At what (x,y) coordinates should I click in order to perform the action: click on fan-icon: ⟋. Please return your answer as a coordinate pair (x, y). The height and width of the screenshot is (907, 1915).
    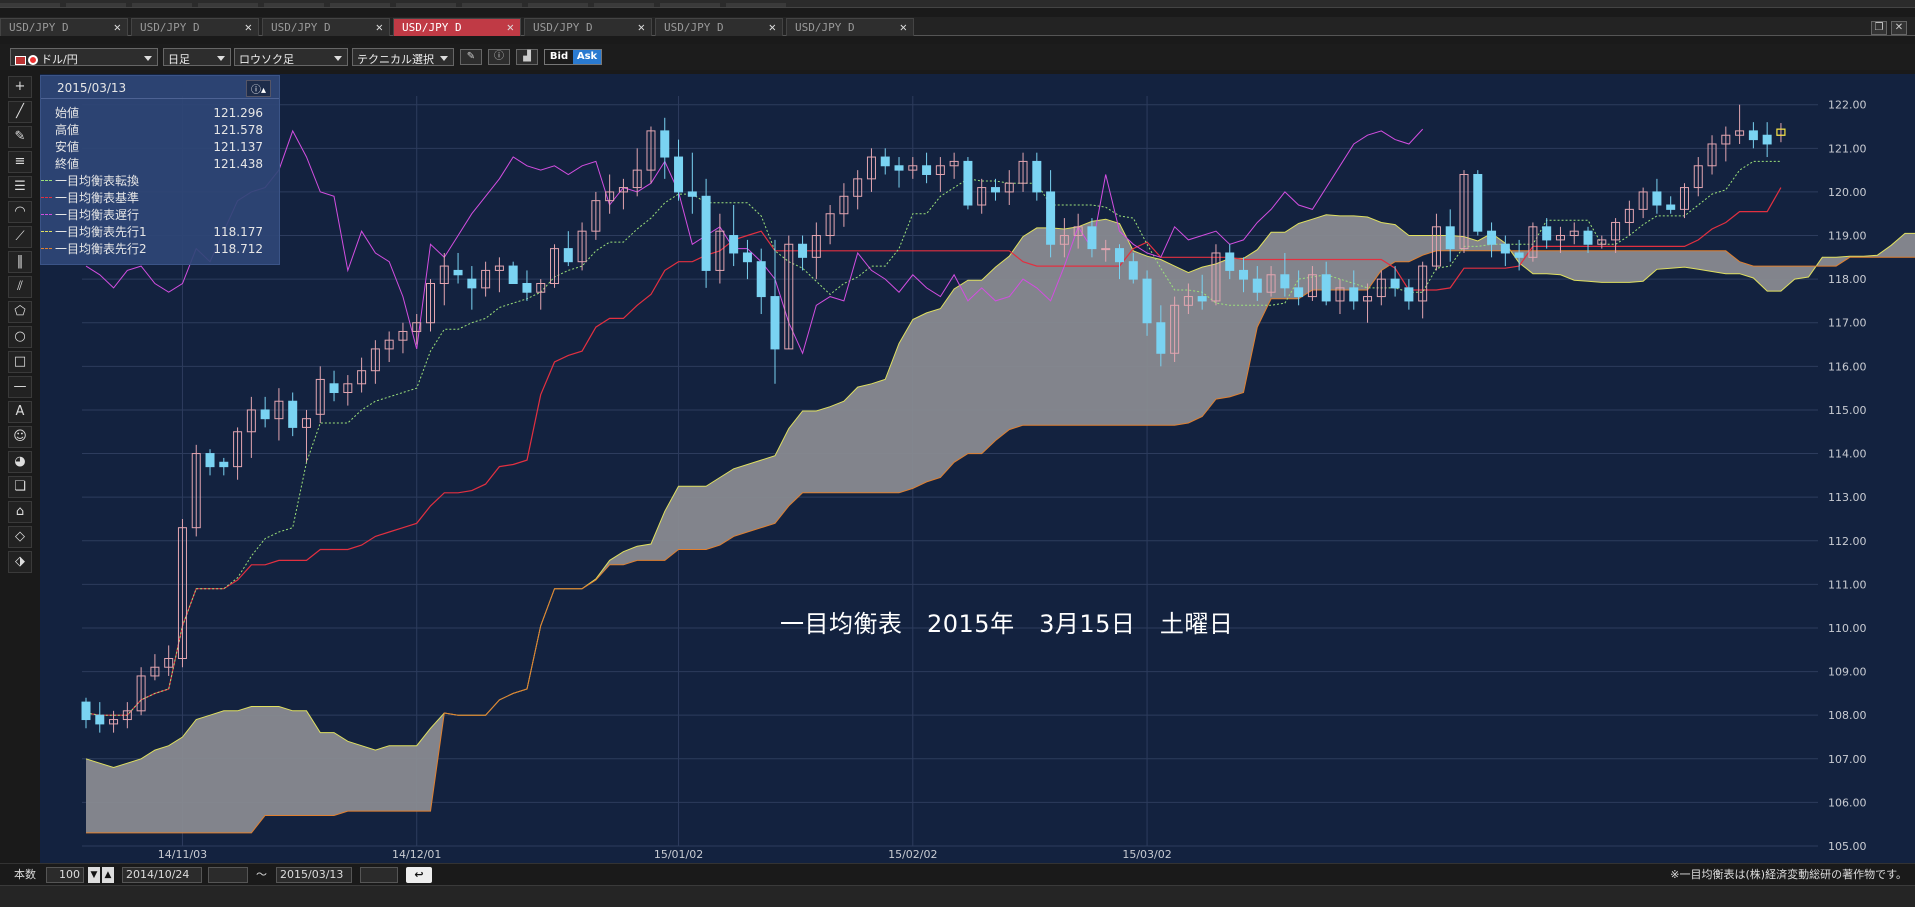
    Looking at the image, I should click on (20, 237).